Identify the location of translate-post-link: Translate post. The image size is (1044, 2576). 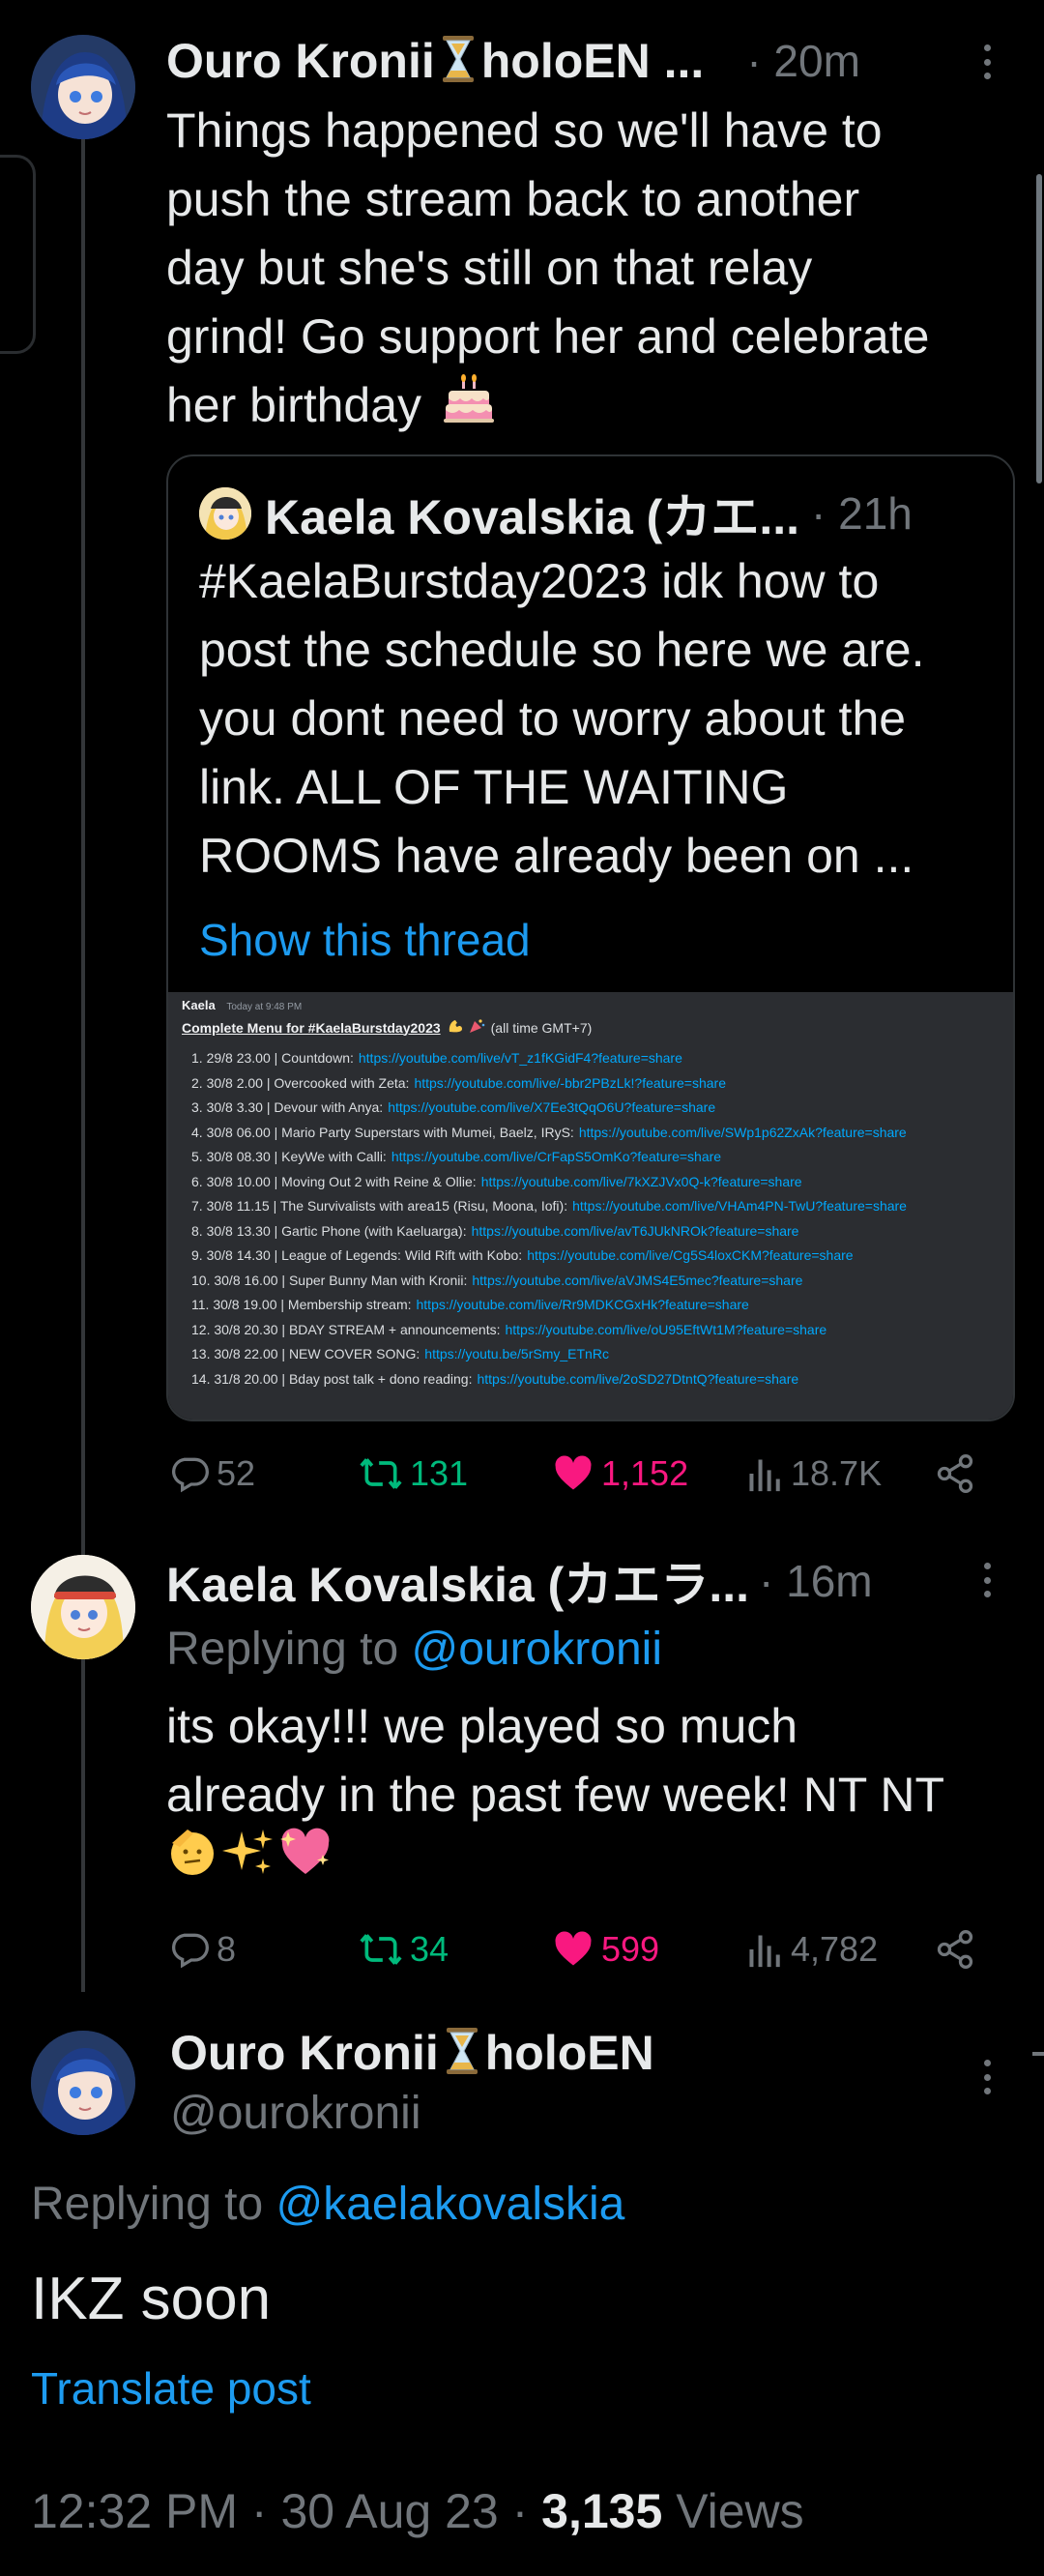
(171, 2388).